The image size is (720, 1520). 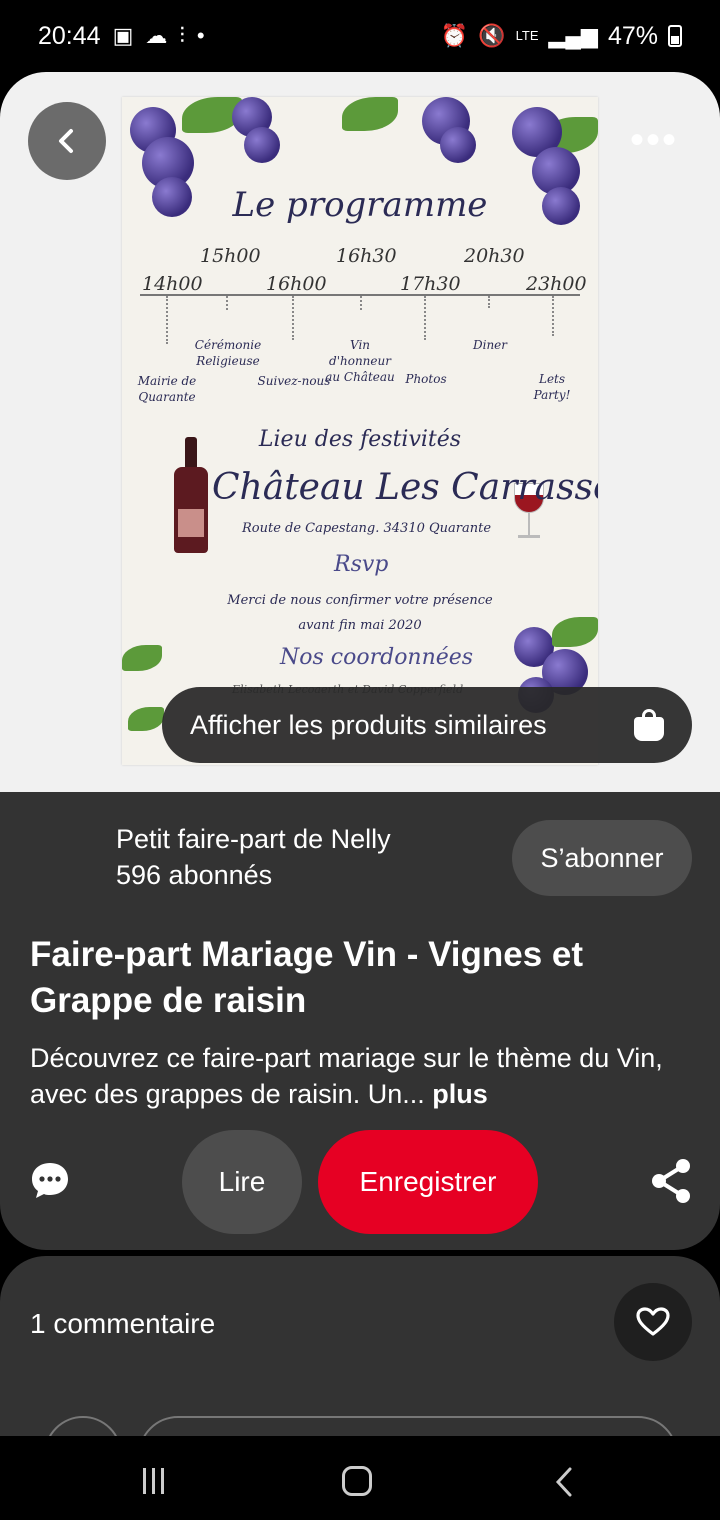 I want to click on heart-icon, so click(x=653, y=1321).